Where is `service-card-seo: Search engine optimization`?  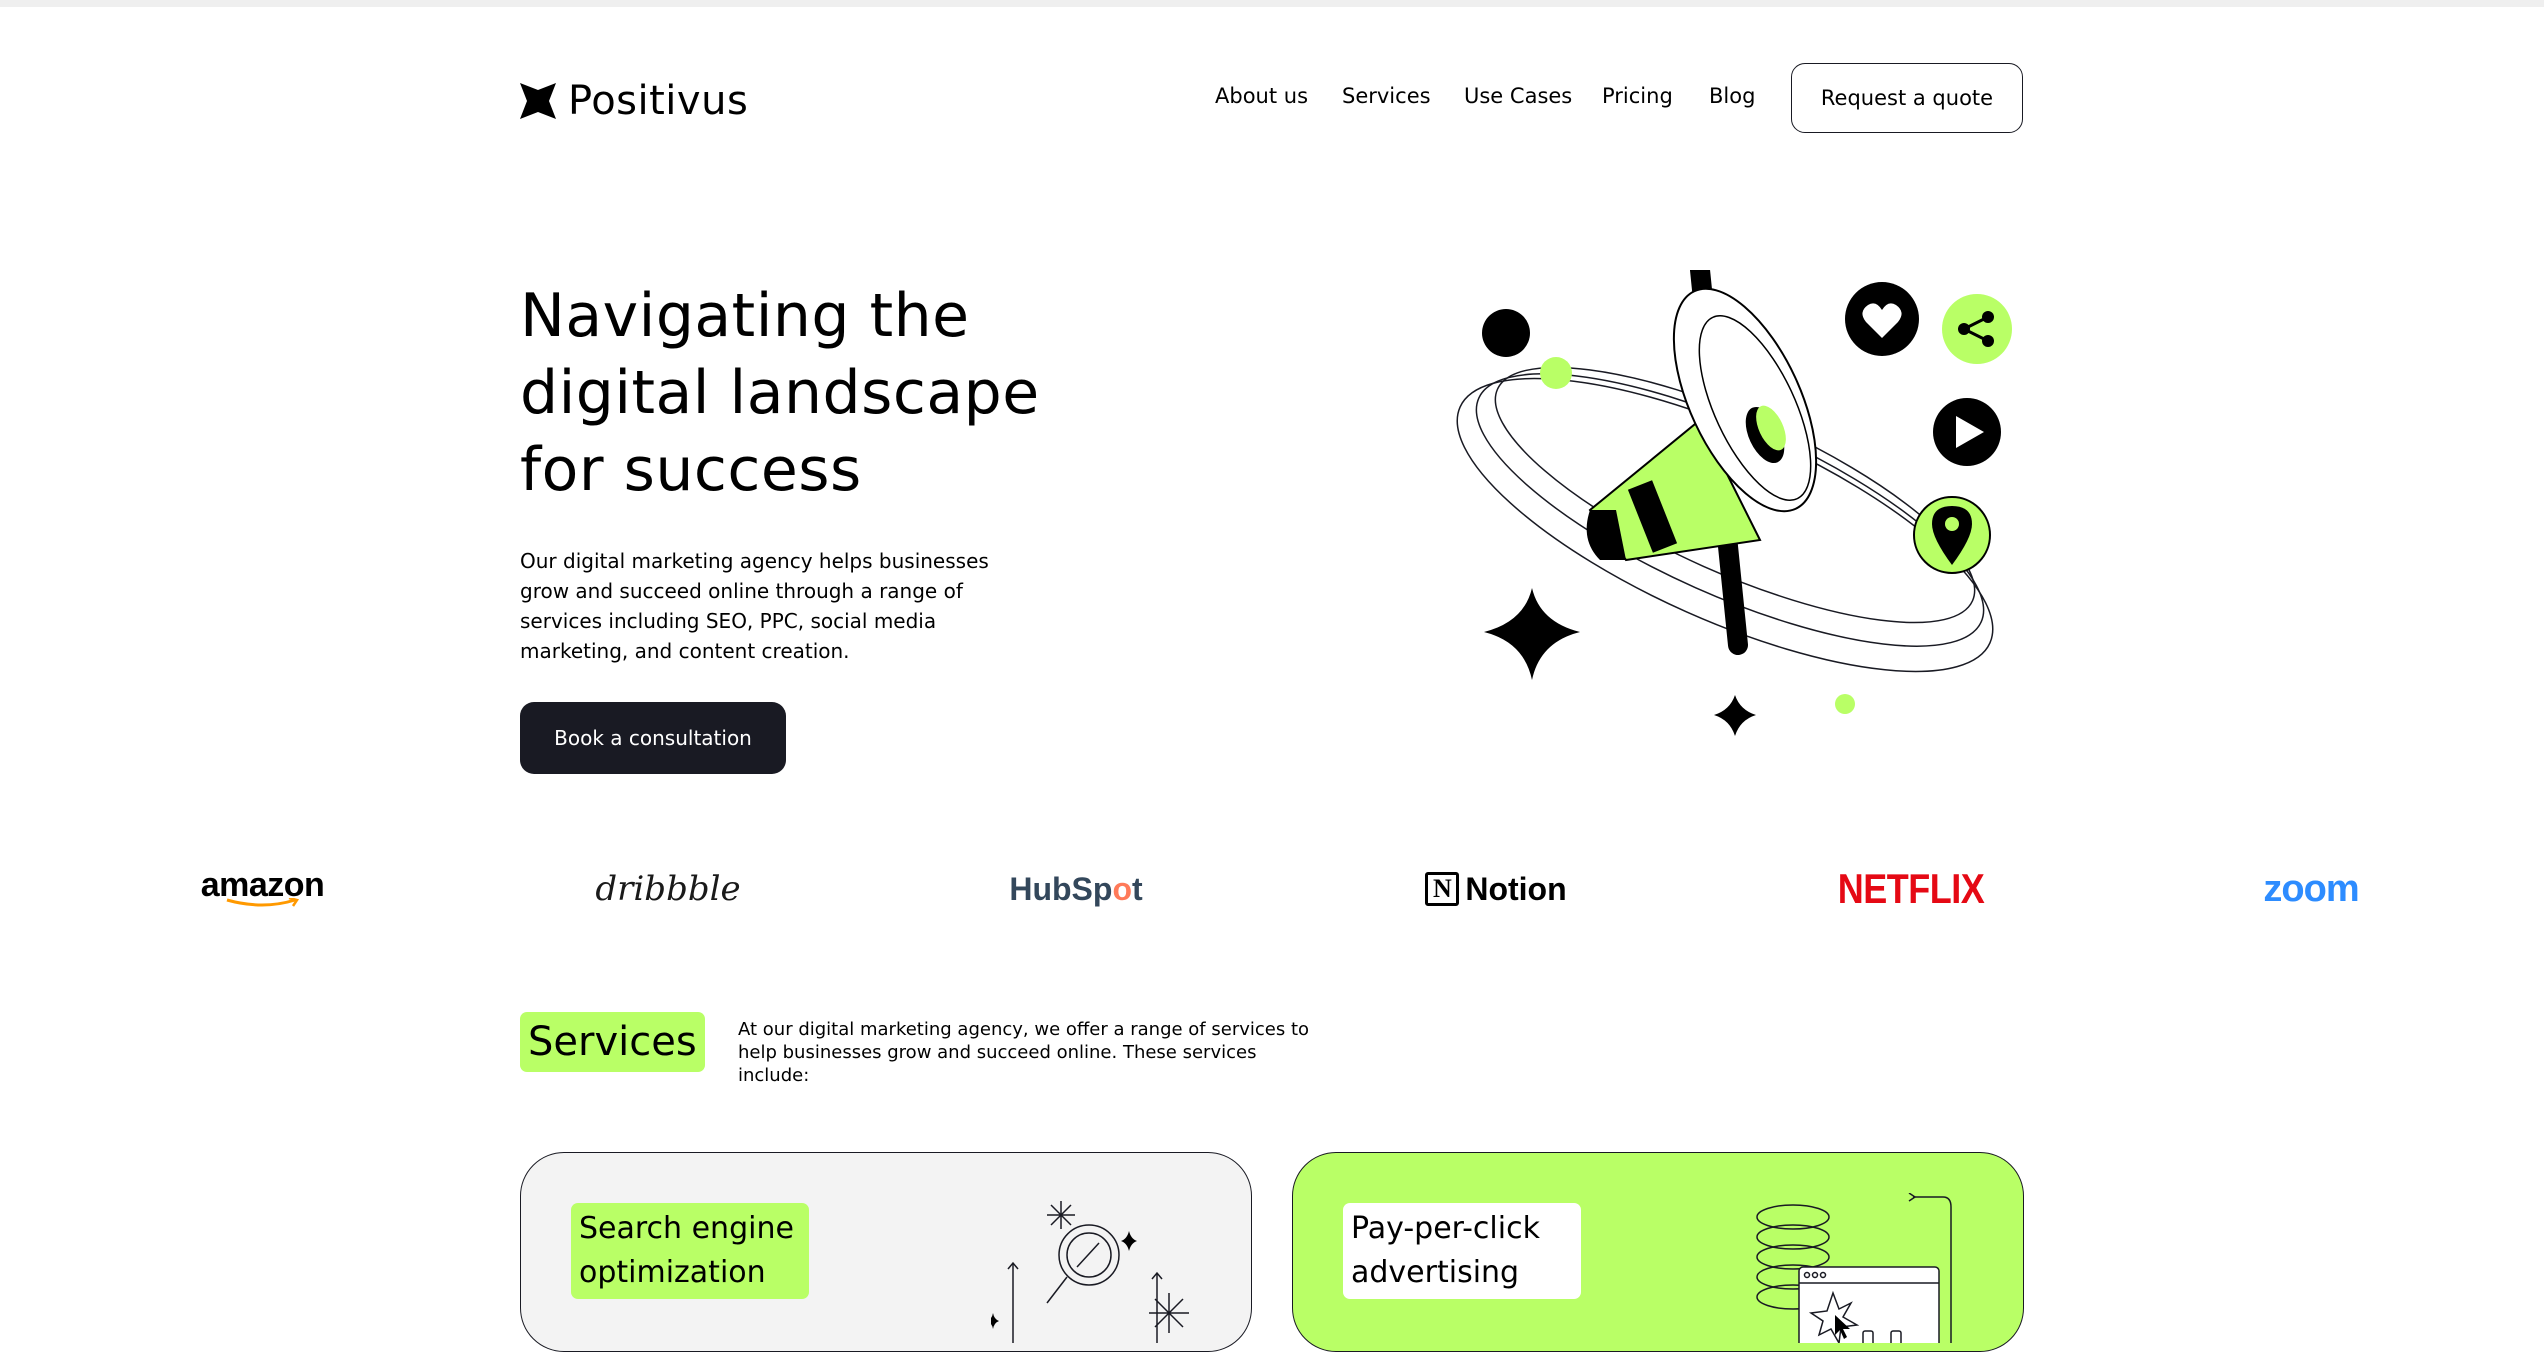
service-card-seo: Search engine optimization is located at coordinates (886, 1252).